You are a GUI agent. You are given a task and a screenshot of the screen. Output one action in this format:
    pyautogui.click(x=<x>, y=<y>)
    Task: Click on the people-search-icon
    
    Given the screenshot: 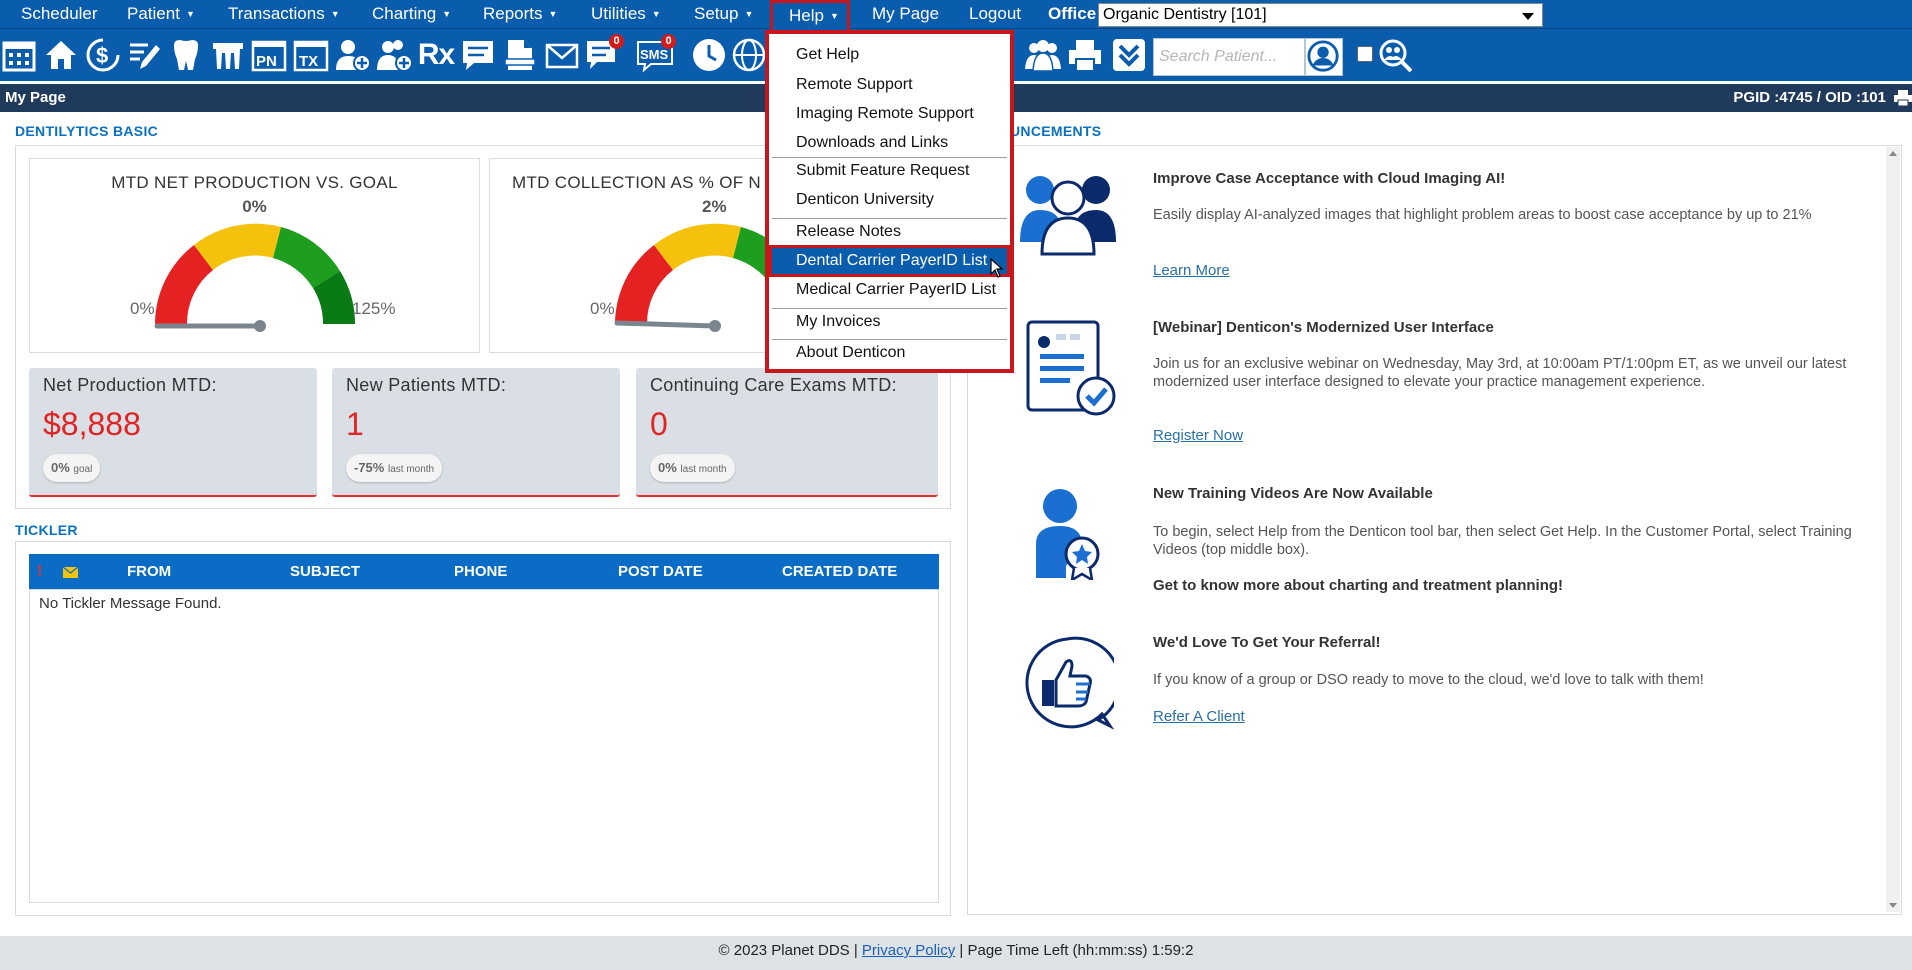 What is the action you would take?
    pyautogui.click(x=1395, y=55)
    